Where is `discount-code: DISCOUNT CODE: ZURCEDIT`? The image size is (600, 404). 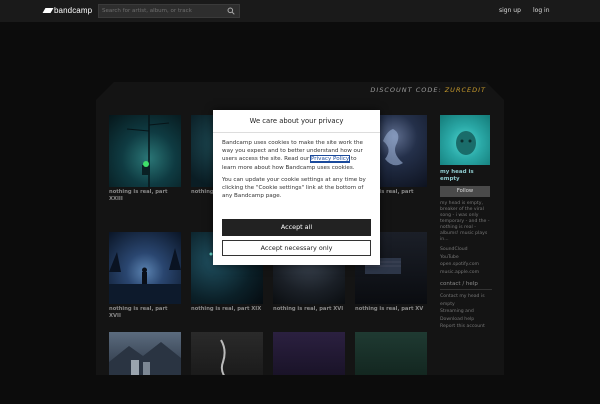
discount-code: DISCOUNT CODE: ZURCEDIT is located at coordinates (428, 90).